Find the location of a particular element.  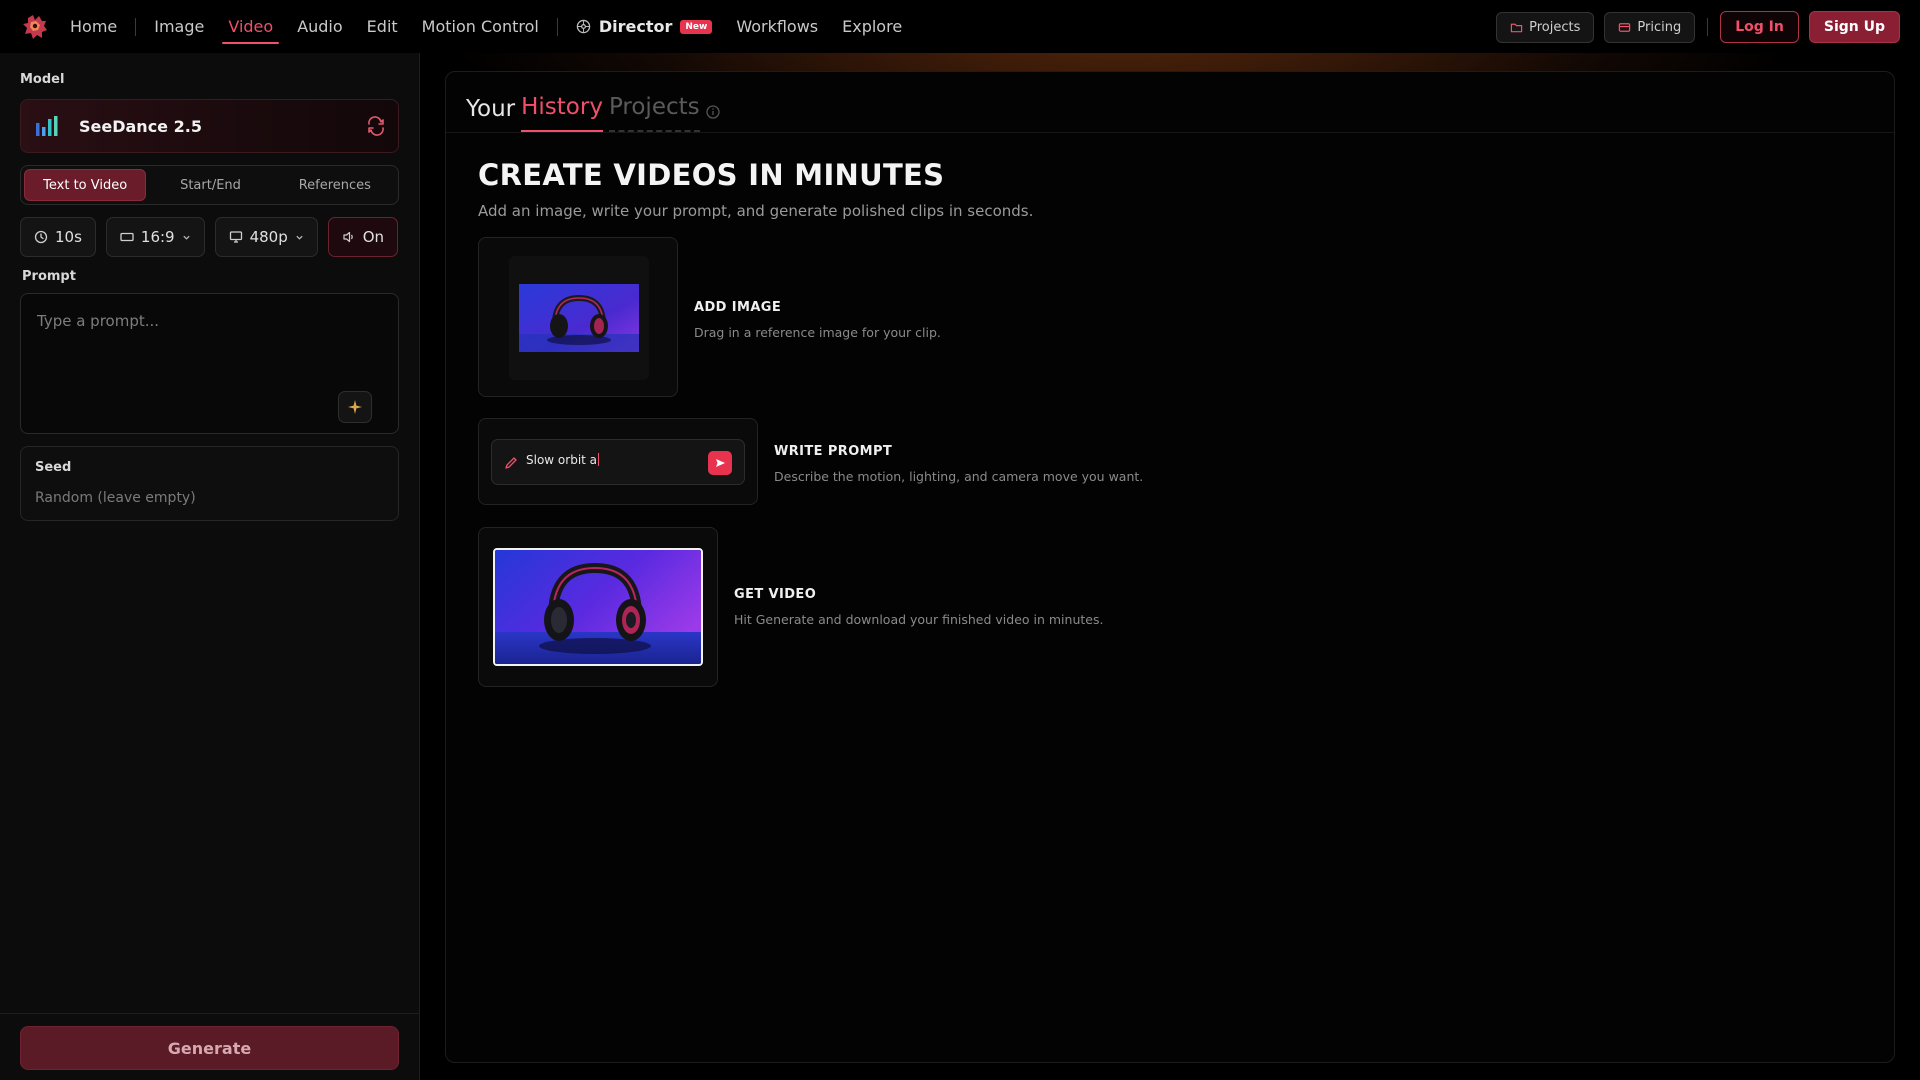

speaker-icon is located at coordinates (348, 237).